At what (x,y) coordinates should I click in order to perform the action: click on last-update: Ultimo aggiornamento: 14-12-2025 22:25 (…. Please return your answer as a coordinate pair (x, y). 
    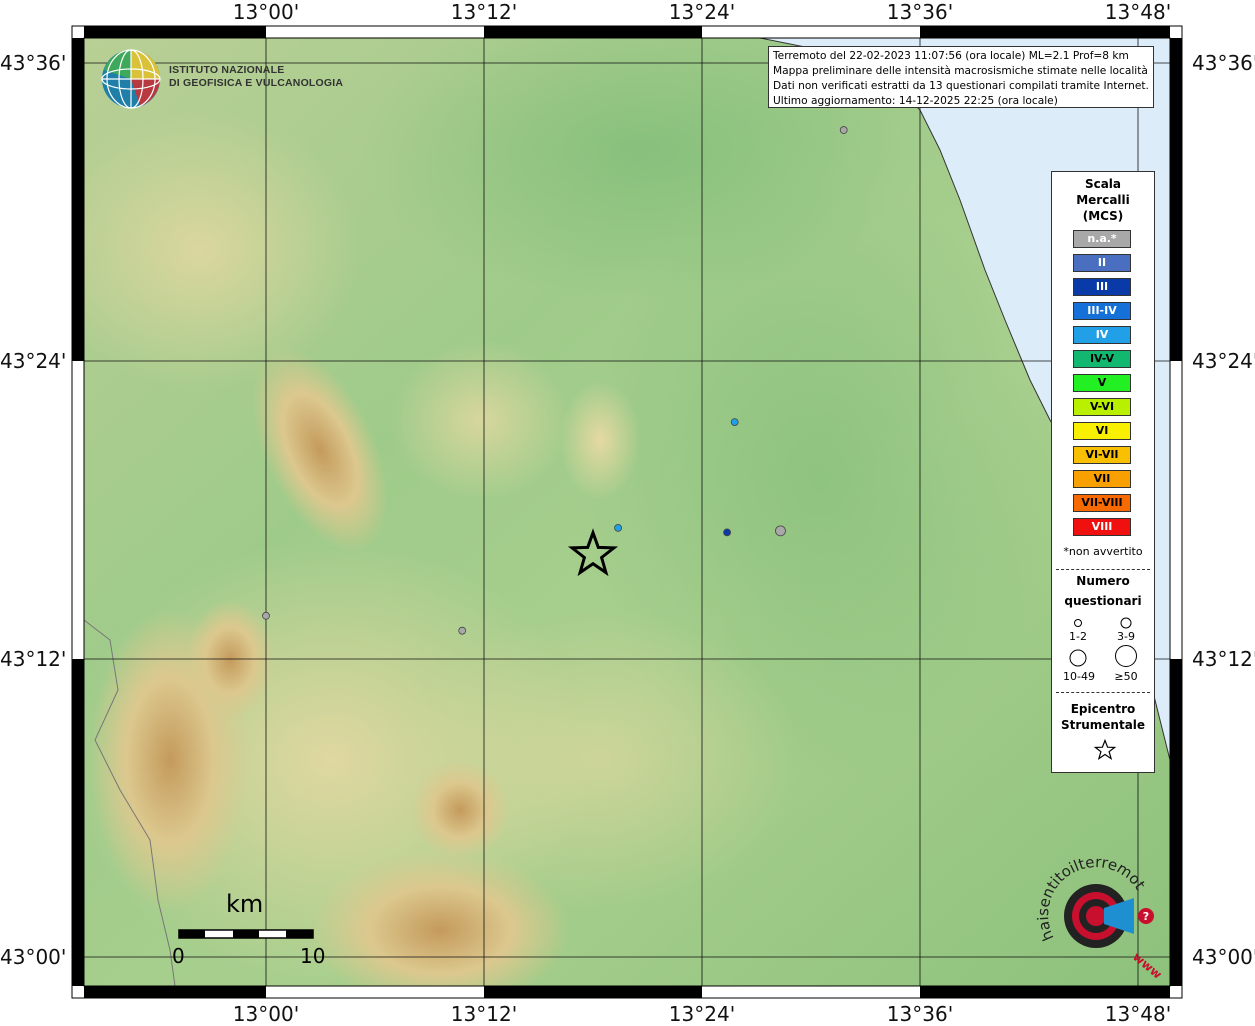
    Looking at the image, I should click on (915, 101).